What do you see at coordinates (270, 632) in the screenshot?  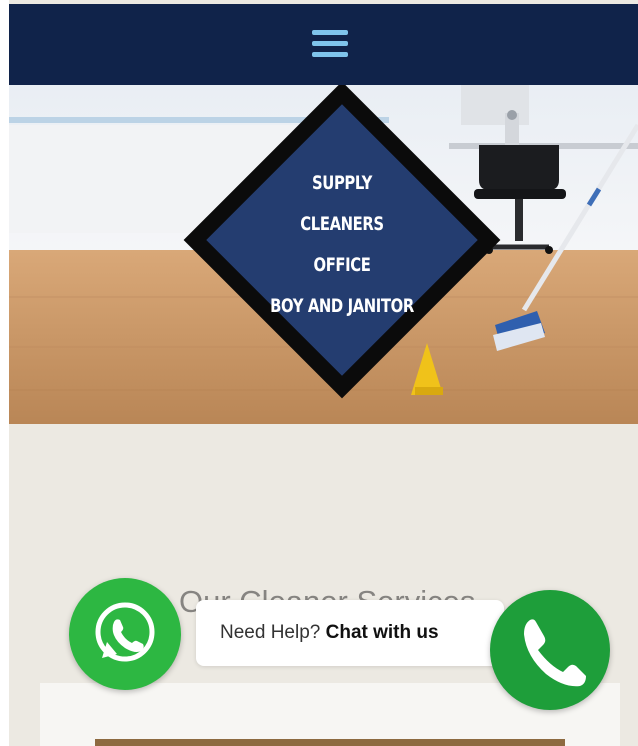 I see `help-prompt: Need Help?` at bounding box center [270, 632].